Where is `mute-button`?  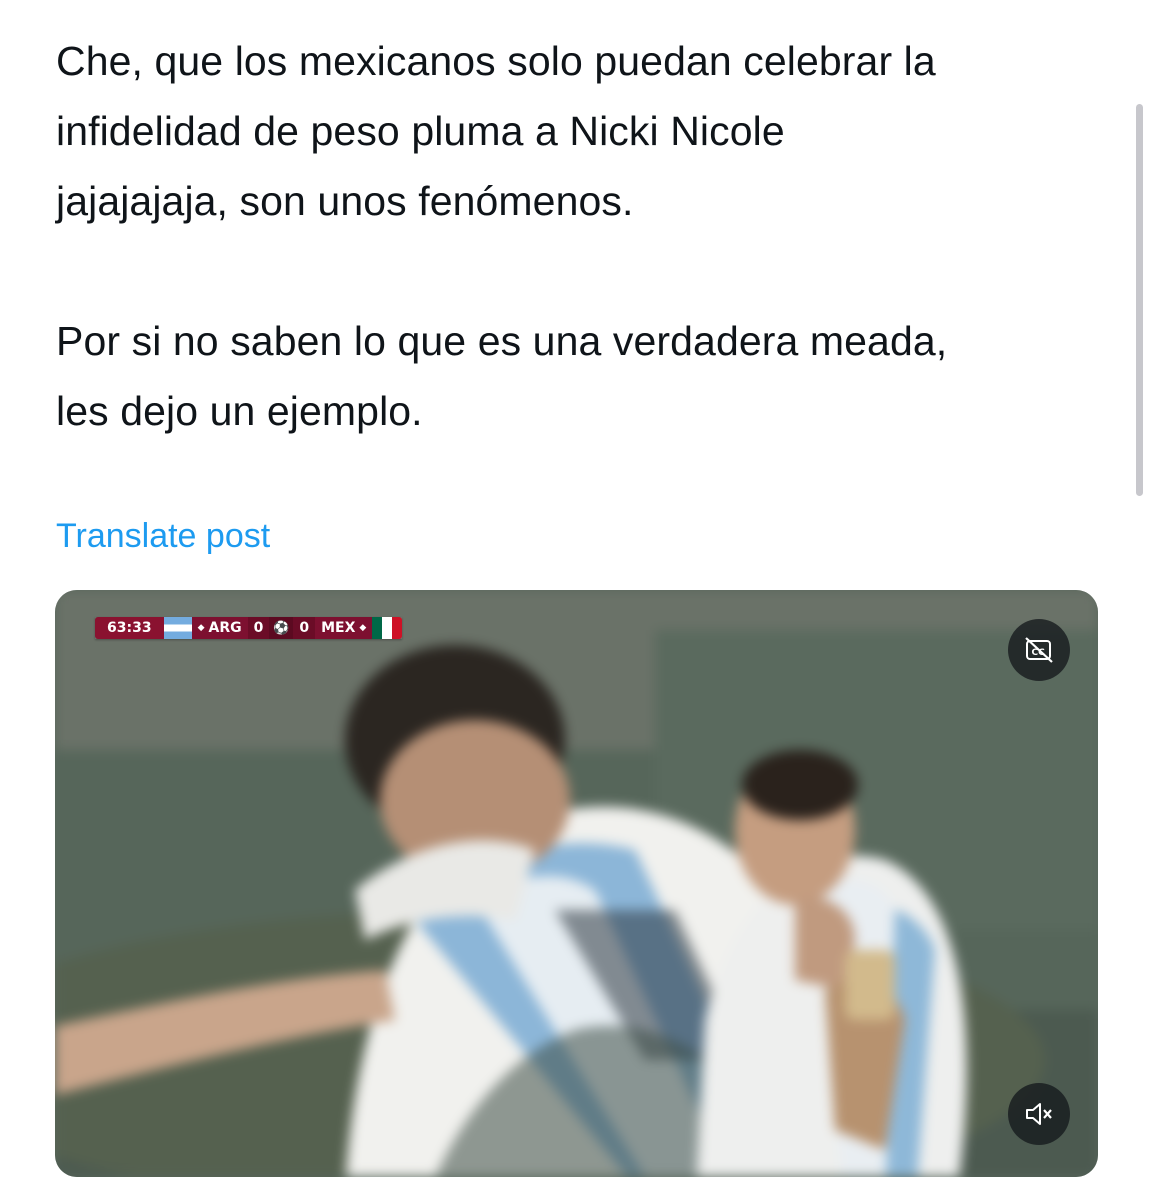 mute-button is located at coordinates (1039, 1114).